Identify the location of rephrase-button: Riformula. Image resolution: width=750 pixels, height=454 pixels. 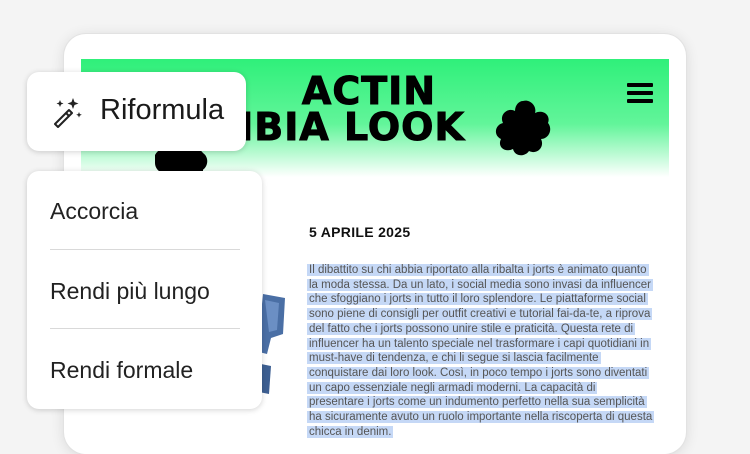
(136, 111).